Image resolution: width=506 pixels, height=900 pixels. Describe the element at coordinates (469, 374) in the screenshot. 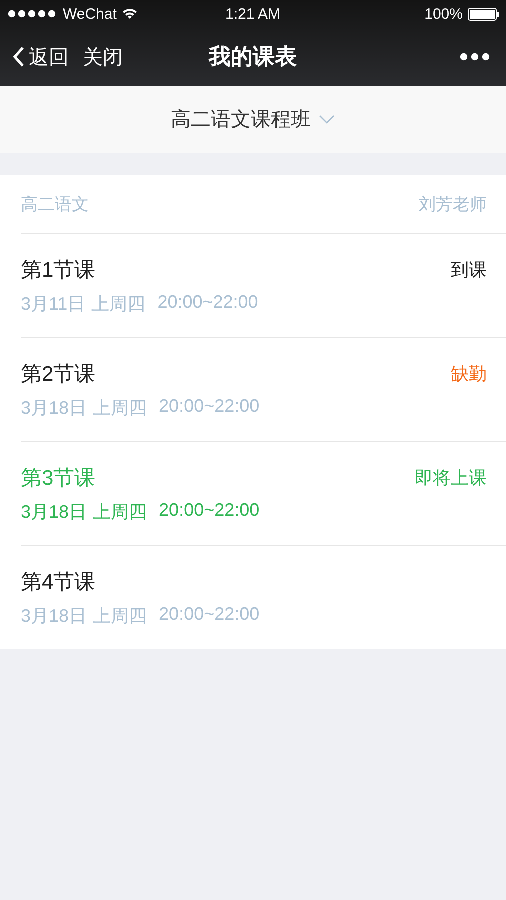

I see `attendance-status: 缺勤` at that location.